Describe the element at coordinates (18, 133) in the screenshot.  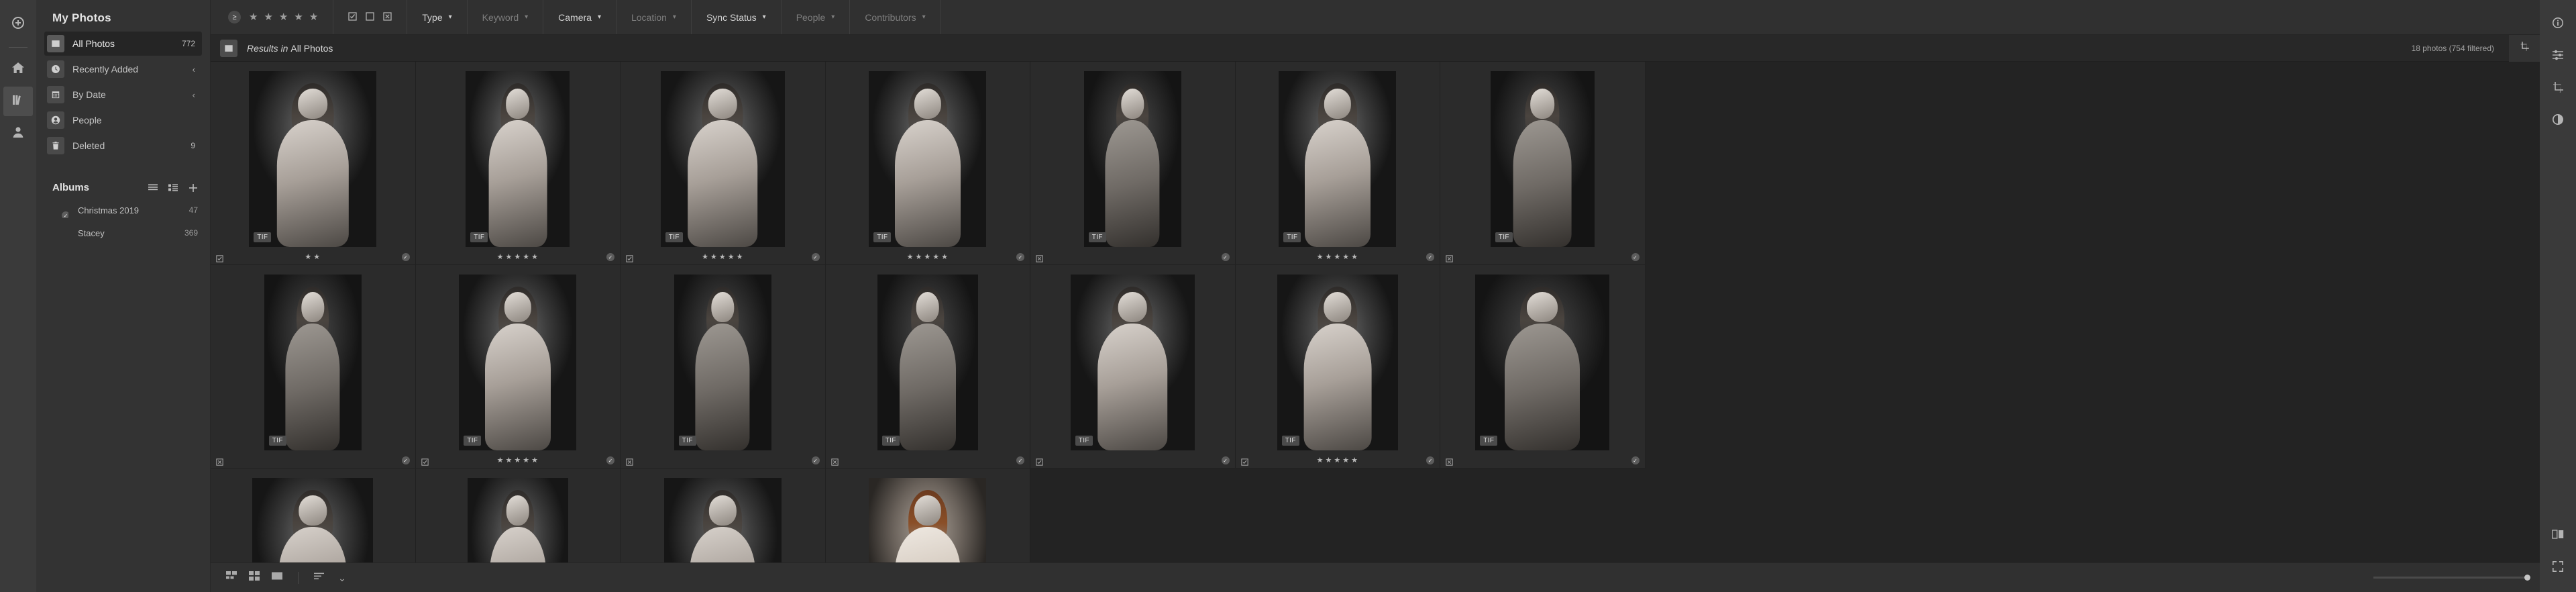
I see `people-button` at that location.